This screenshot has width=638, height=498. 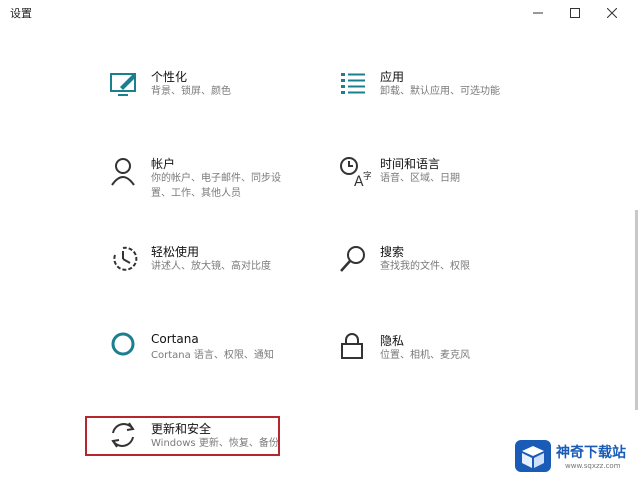 I want to click on maximize-icon, so click(x=575, y=13).